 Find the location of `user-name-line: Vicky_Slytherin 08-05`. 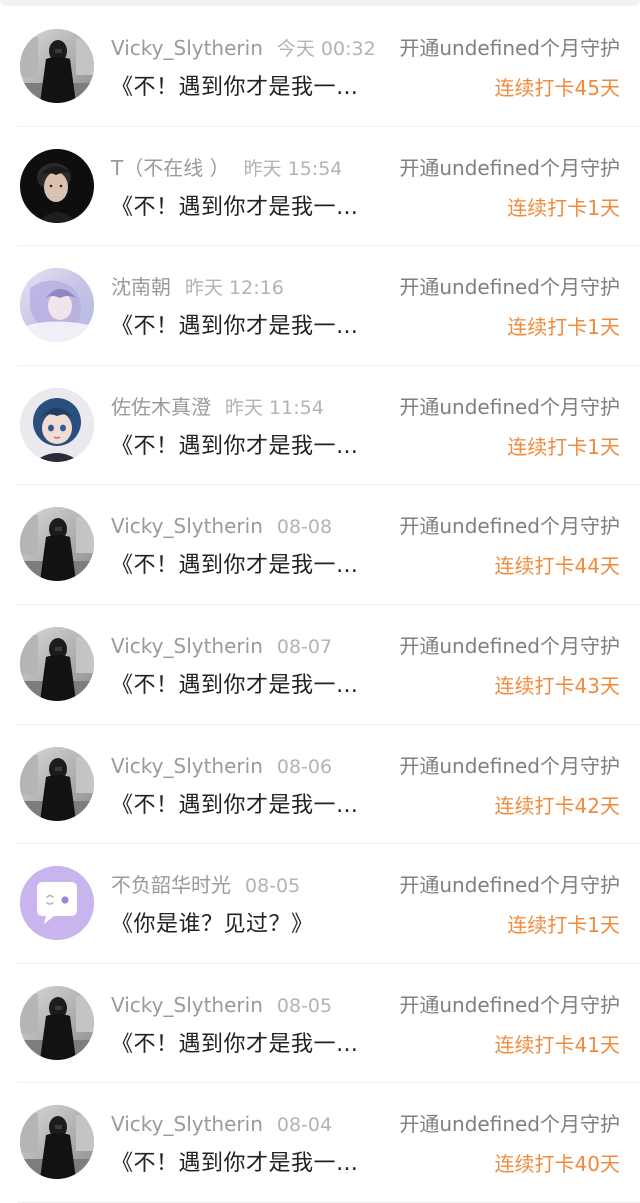

user-name-line: Vicky_Slytherin 08-05 is located at coordinates (221, 1005).